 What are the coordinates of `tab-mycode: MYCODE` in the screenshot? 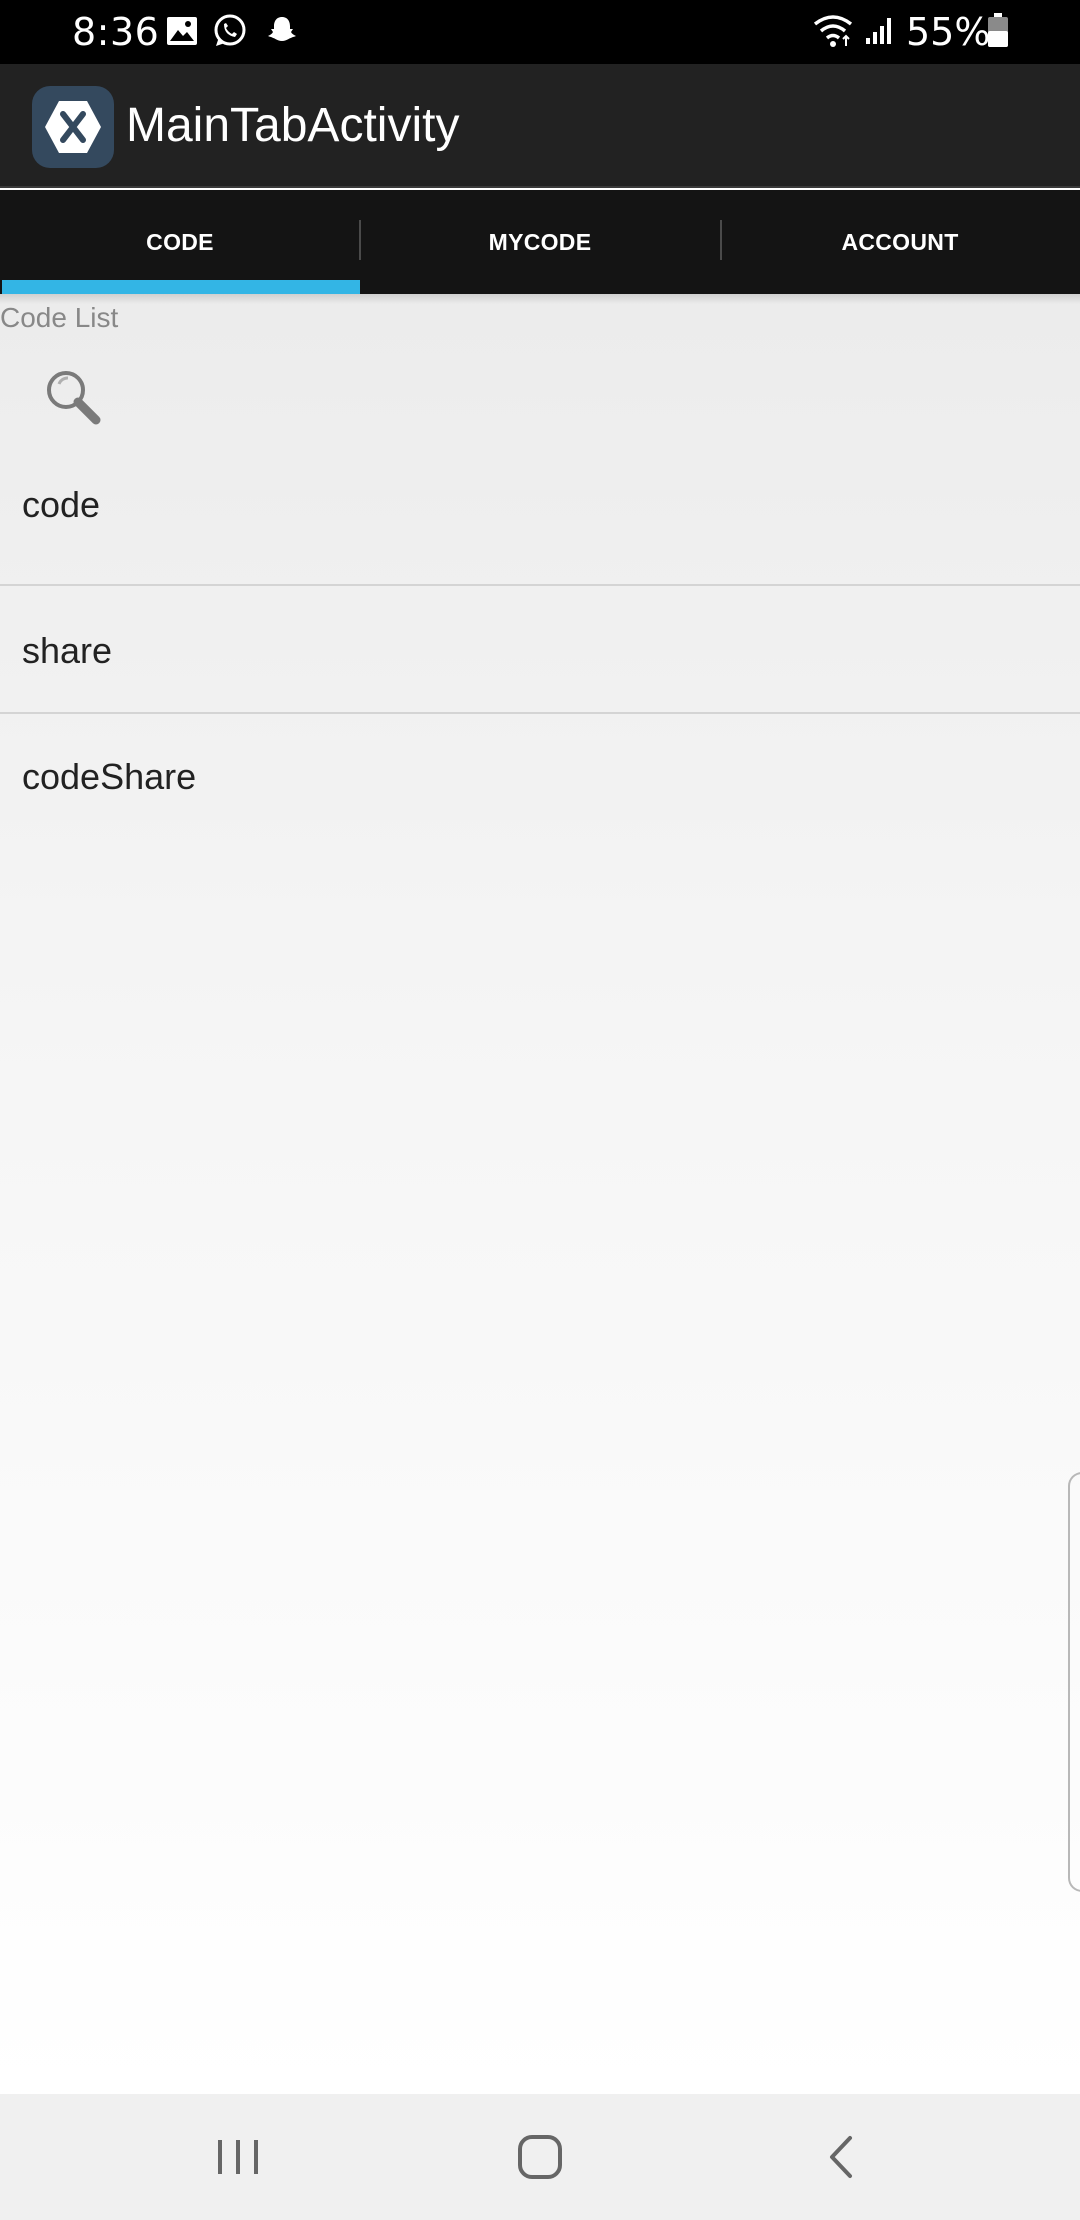 It's located at (540, 242).